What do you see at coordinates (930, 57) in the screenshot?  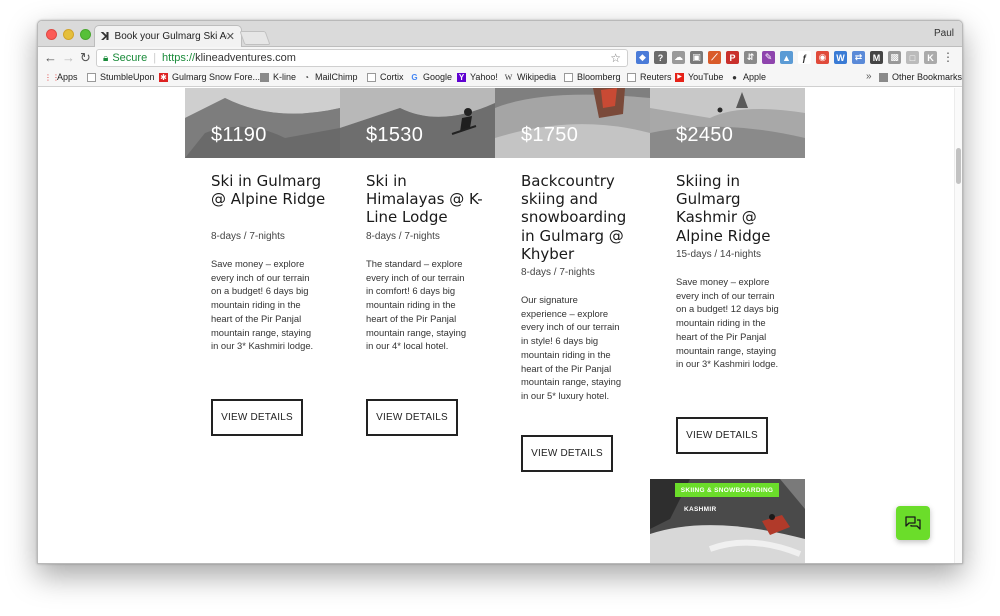 I see `extension-icon: K` at bounding box center [930, 57].